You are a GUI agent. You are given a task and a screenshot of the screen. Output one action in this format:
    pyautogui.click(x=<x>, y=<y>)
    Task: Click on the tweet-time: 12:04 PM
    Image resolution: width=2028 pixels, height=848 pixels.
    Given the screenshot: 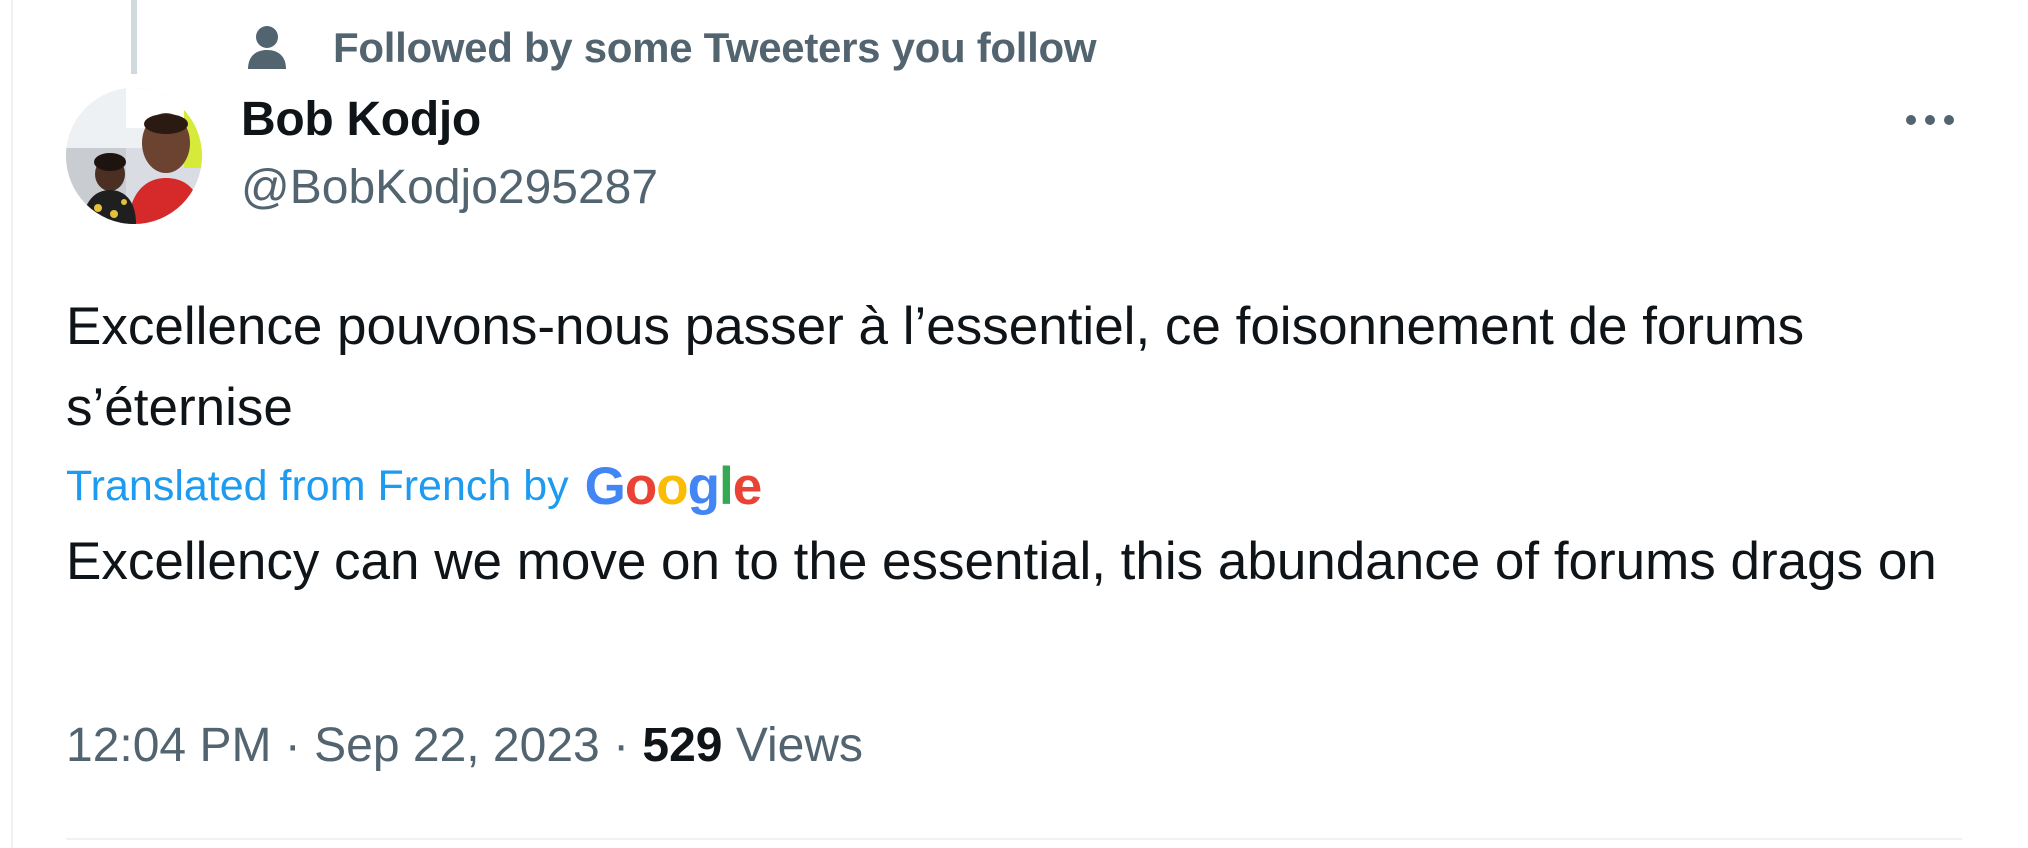 What is the action you would take?
    pyautogui.click(x=168, y=745)
    